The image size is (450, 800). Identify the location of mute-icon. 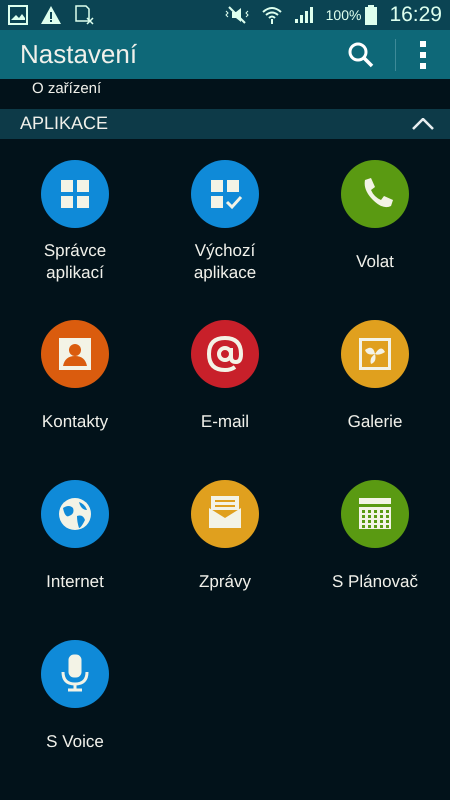
(237, 15).